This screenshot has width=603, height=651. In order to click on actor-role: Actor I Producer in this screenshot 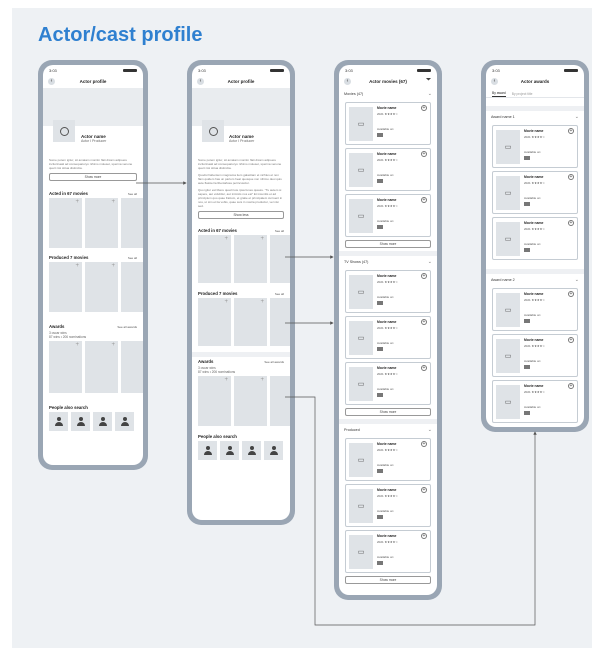, I will do `click(242, 141)`.